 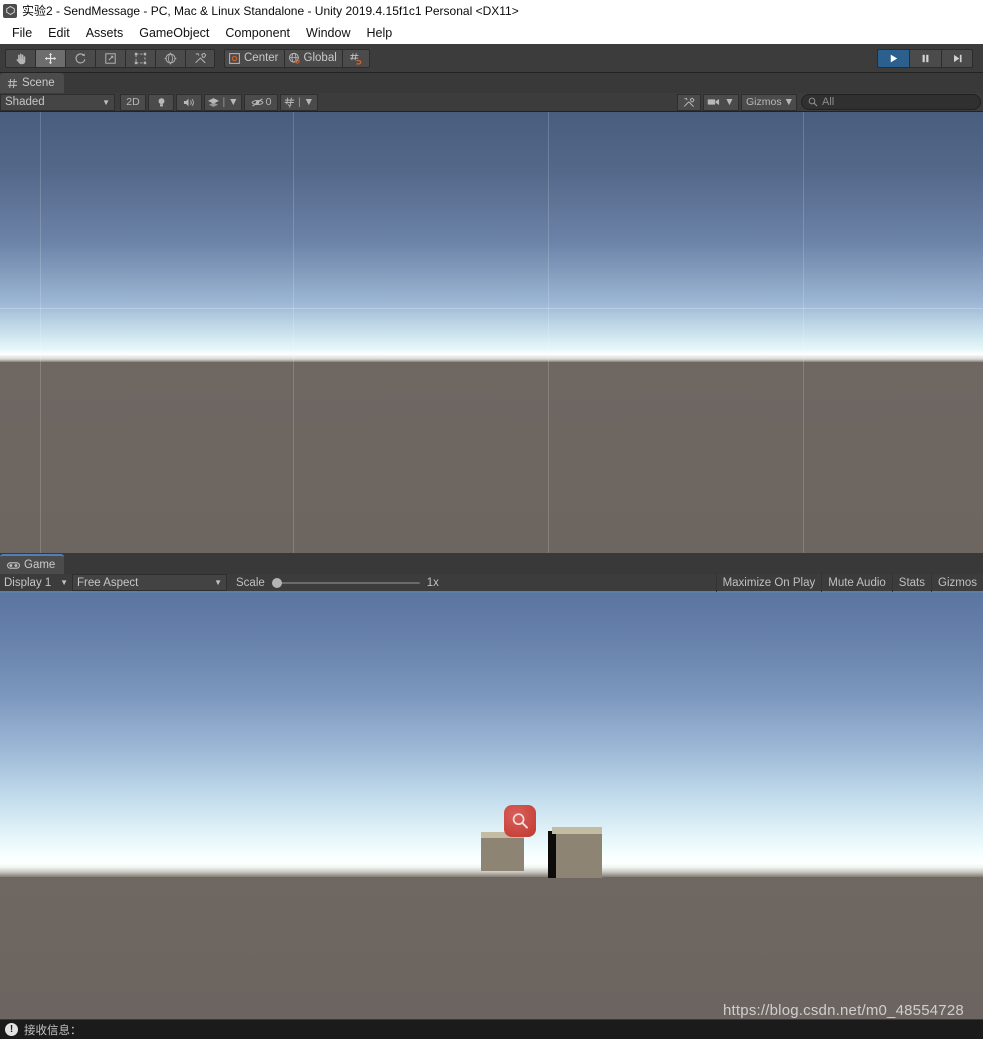 I want to click on game-display-dropdown: Display 1 ▼, so click(x=36, y=582).